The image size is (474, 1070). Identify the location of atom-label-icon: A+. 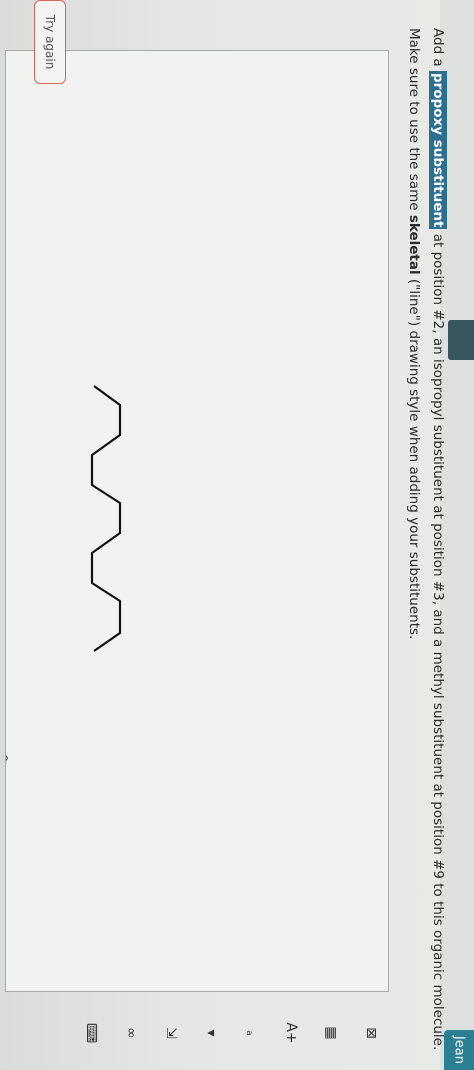
(291, 1033).